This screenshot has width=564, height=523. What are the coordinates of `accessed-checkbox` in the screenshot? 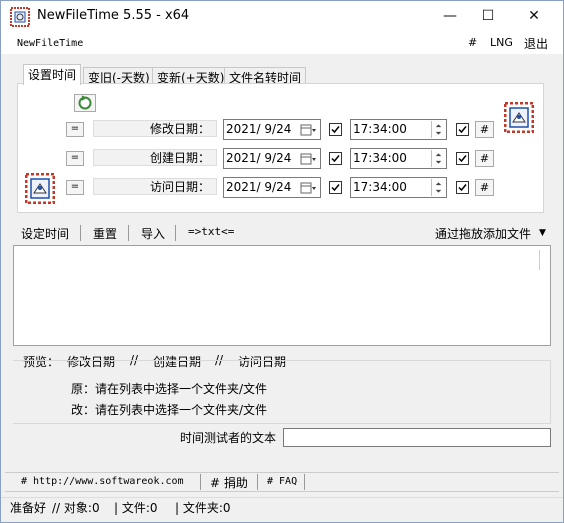 It's located at (335, 187).